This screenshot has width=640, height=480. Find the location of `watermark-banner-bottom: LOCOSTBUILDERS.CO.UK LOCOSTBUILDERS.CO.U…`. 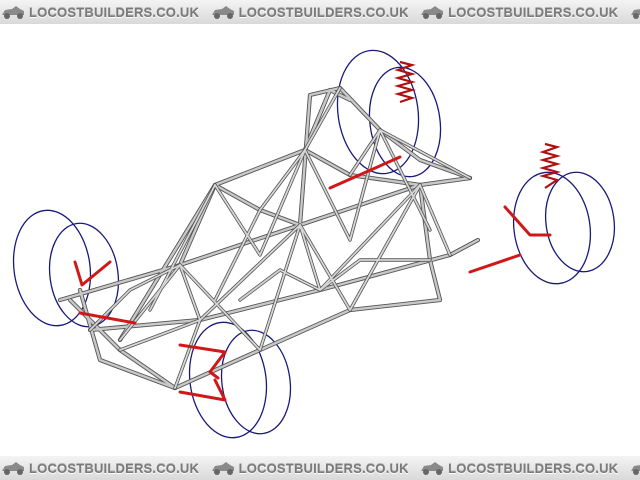

watermark-banner-bottom: LOCOSTBUILDERS.CO.UK LOCOSTBUILDERS.CO.U… is located at coordinates (320, 468).